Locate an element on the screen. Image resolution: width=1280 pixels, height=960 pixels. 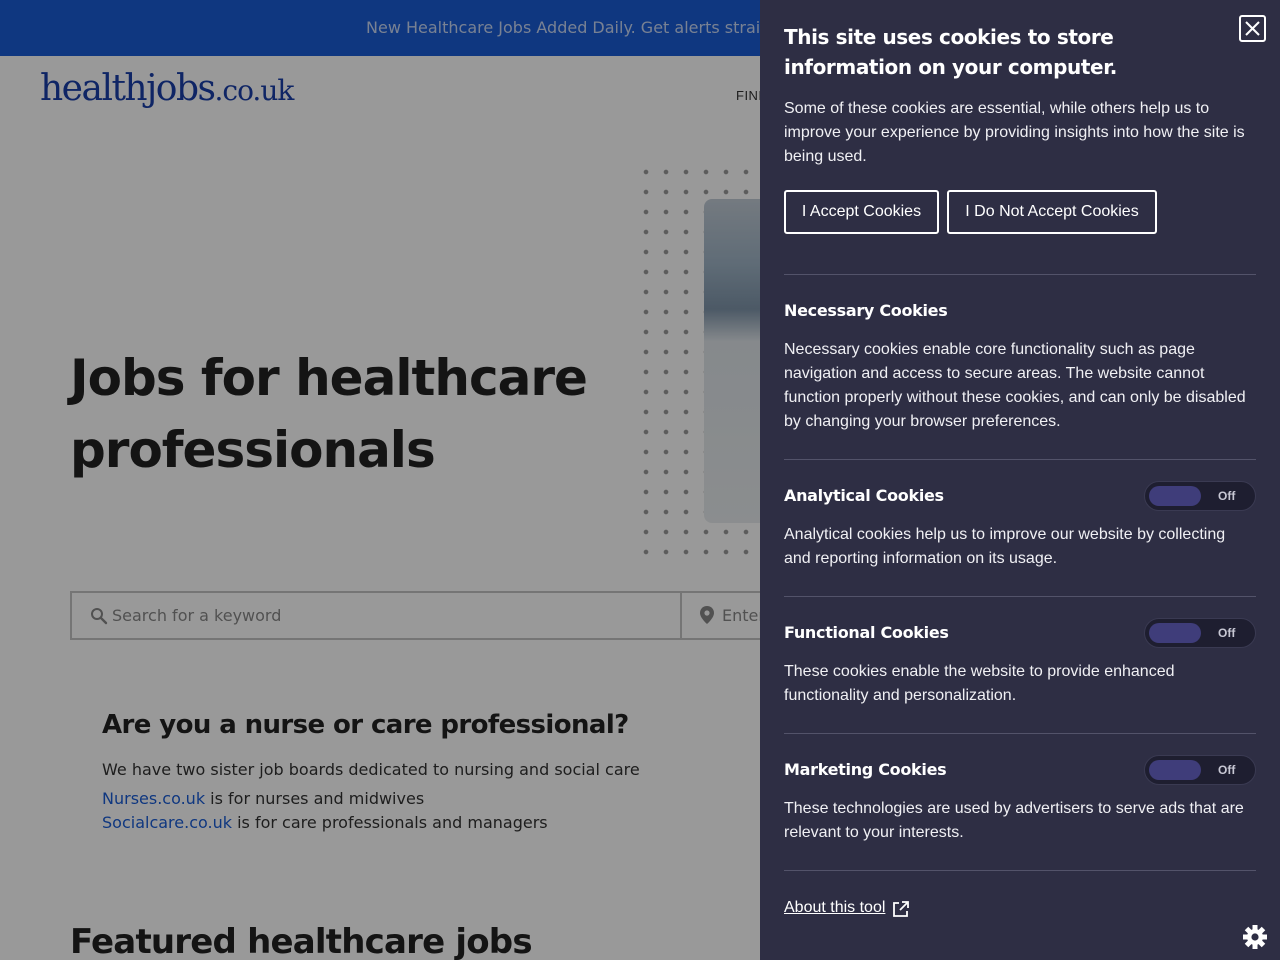
analytical-cookies-toggle: Off is located at coordinates (1200, 496).